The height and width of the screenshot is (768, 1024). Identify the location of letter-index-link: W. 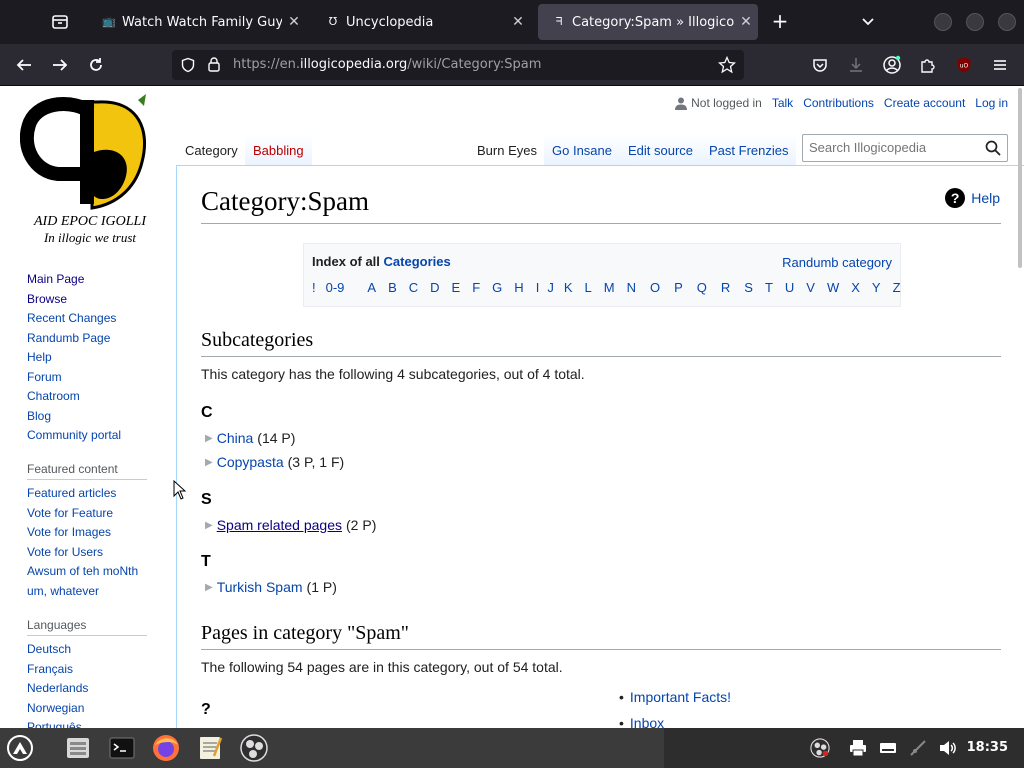
(833, 287).